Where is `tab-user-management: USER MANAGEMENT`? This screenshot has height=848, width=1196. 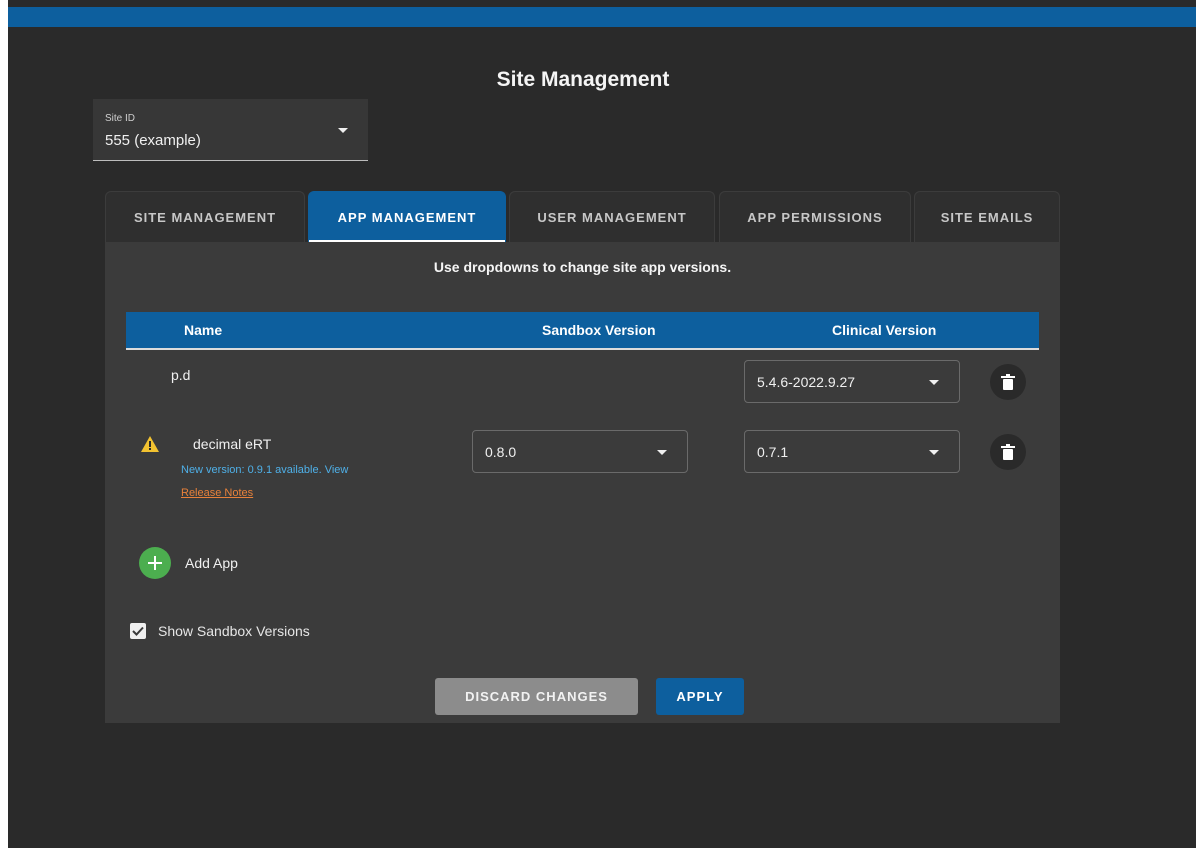 tab-user-management: USER MANAGEMENT is located at coordinates (612, 216).